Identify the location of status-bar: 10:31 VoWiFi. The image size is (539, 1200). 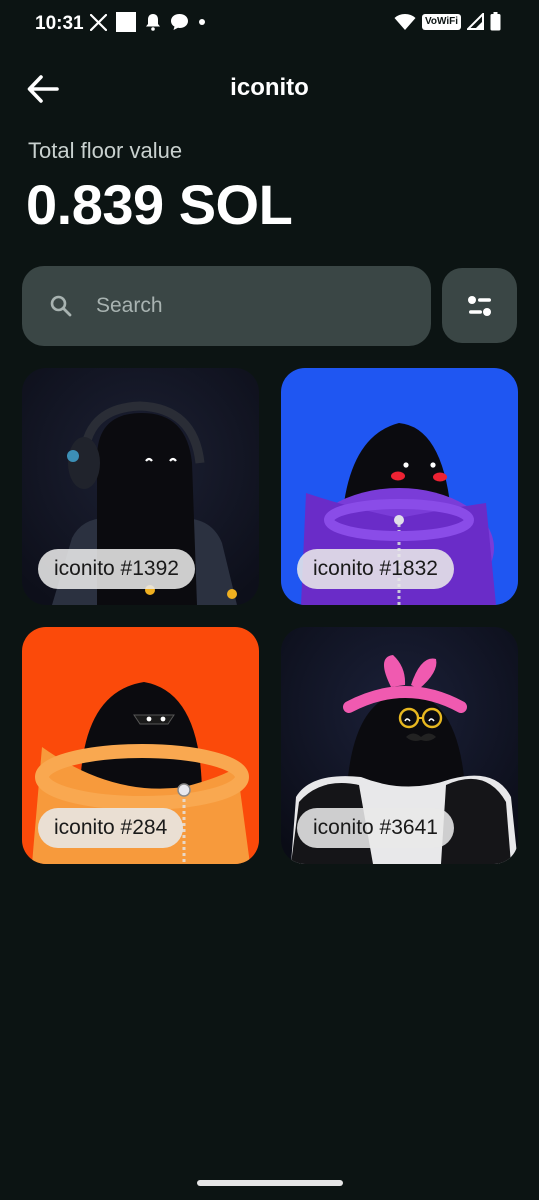
(269, 24).